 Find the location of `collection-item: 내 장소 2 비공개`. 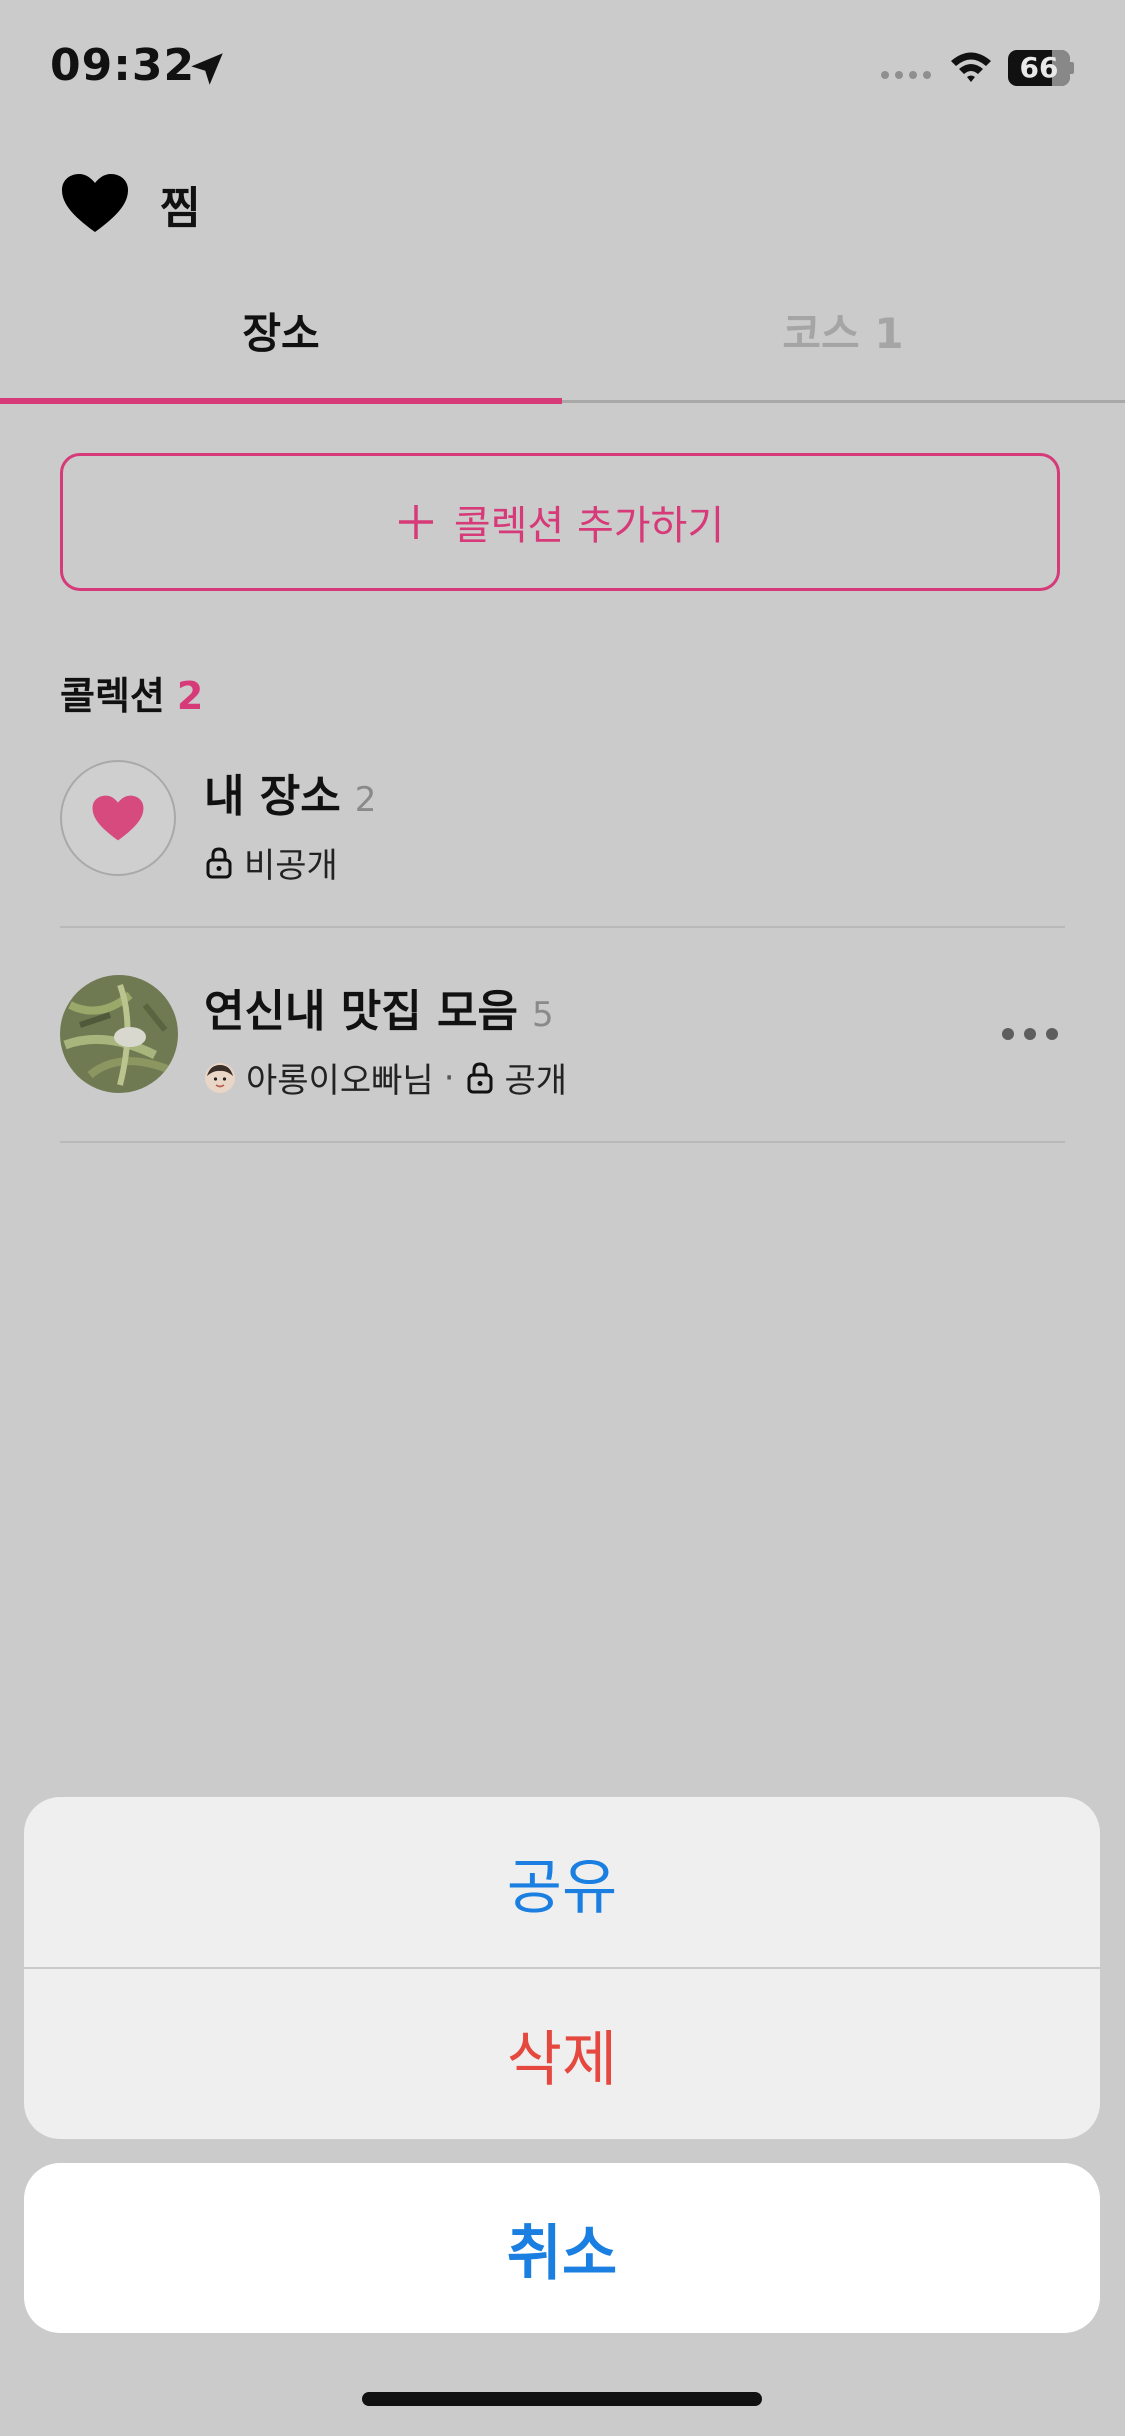

collection-item: 내 장소 2 비공개 is located at coordinates (290, 823).